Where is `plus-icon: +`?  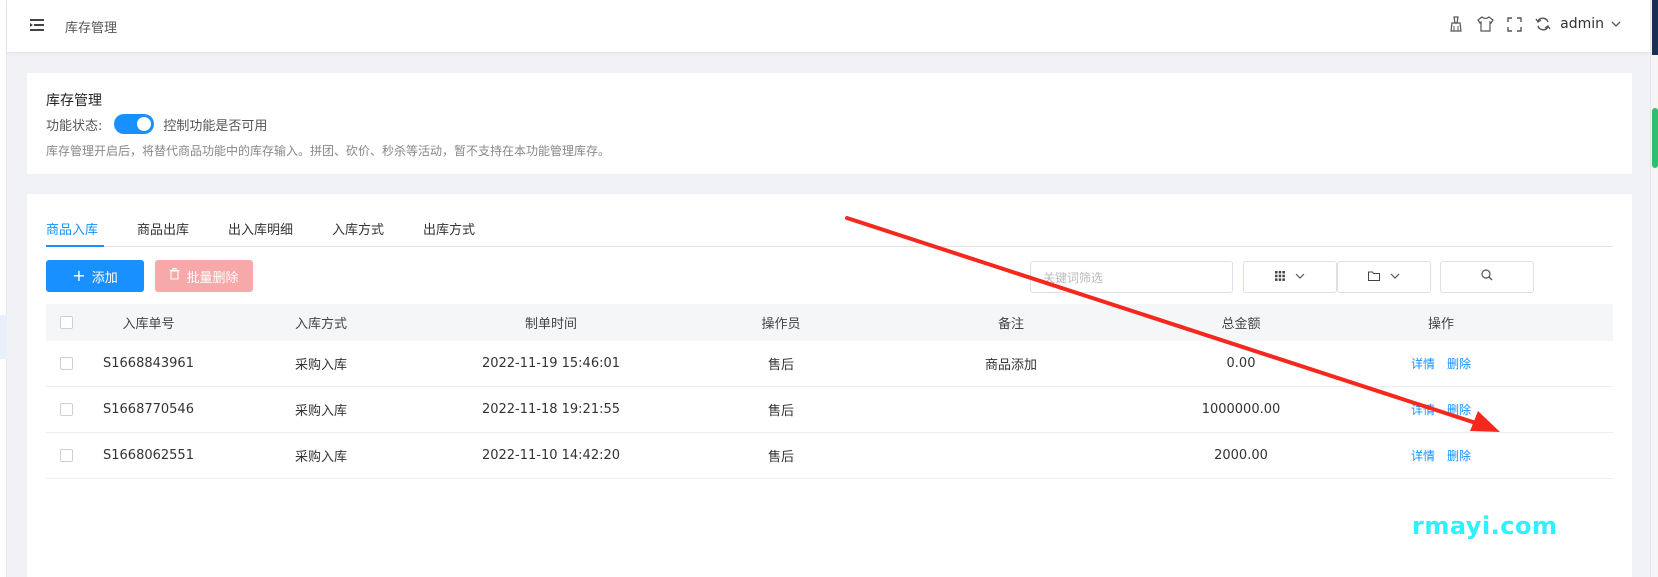 plus-icon: + is located at coordinates (79, 275).